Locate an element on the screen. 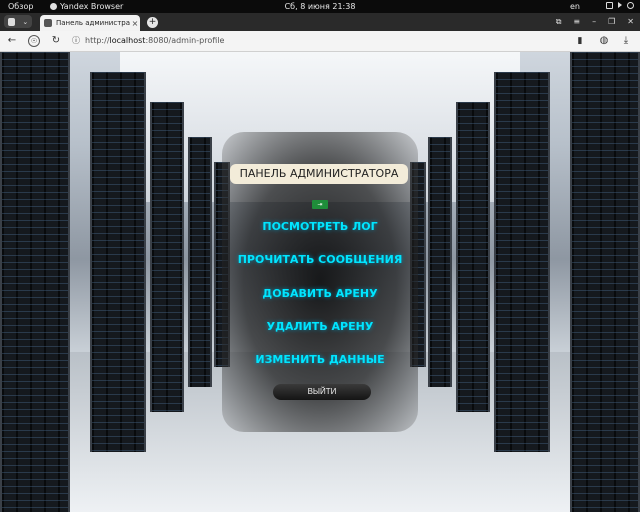  translate-globe-icon: ◍ is located at coordinates (604, 41).